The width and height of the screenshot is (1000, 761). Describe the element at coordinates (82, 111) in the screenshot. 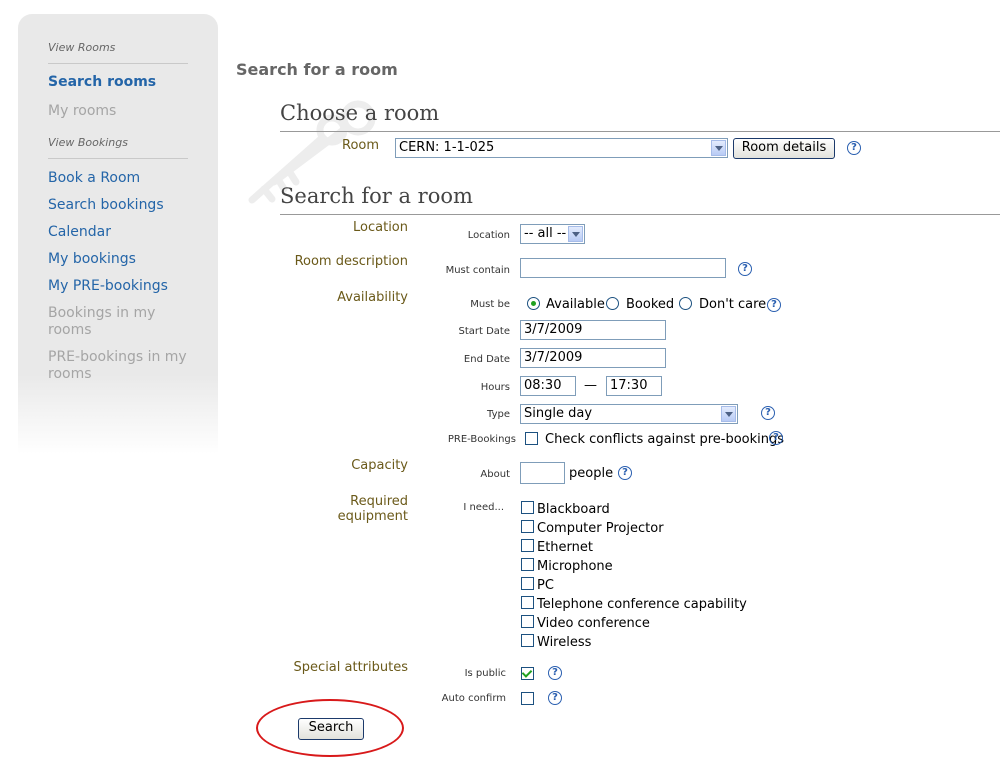

I see `sidebar-item-my-rooms: My rooms` at that location.